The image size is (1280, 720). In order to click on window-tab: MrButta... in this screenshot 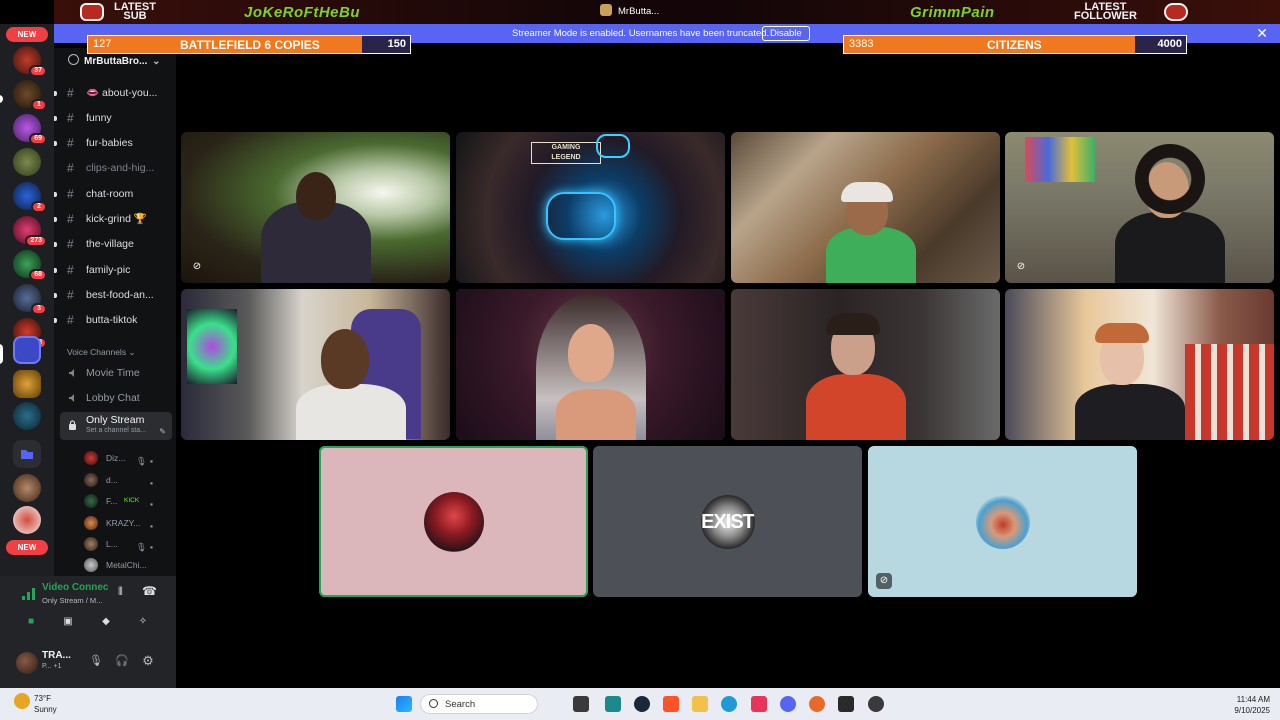, I will do `click(629, 10)`.